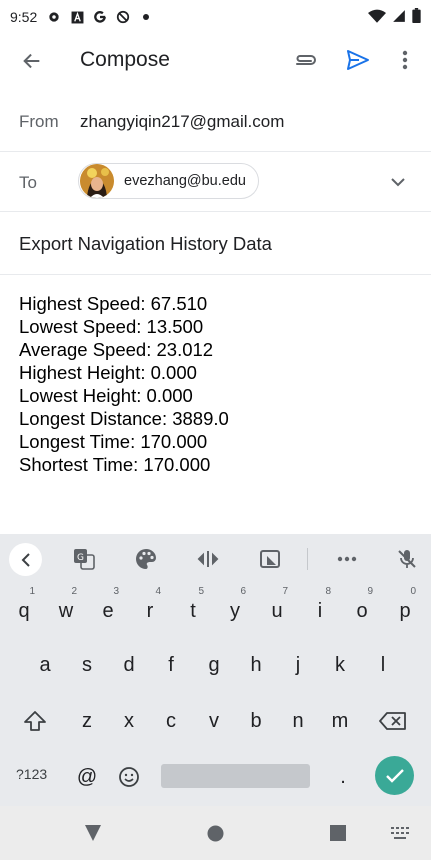  I want to click on key-hint: 9, so click(370, 591).